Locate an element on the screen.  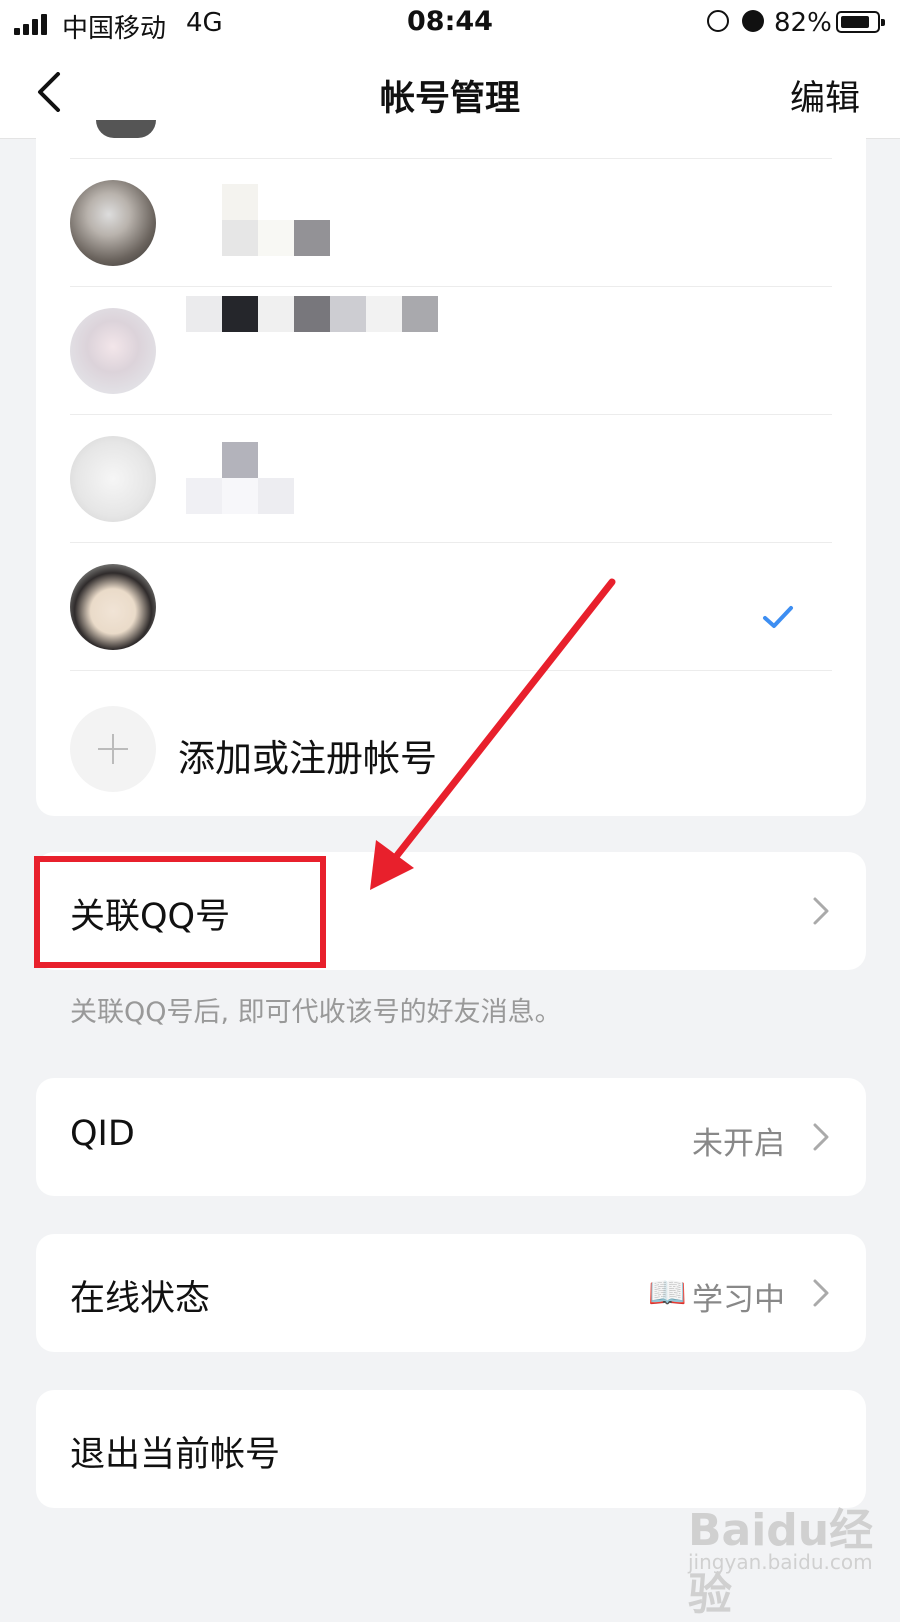
page-title: 帐号管理 is located at coordinates (449, 99).